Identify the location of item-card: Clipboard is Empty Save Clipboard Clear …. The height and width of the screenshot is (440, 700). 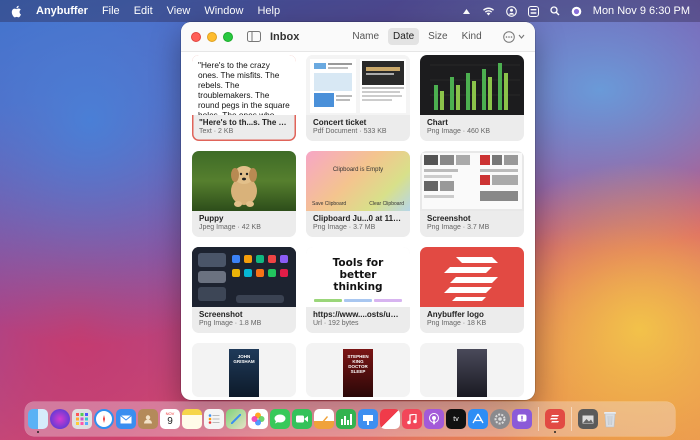
(358, 194).